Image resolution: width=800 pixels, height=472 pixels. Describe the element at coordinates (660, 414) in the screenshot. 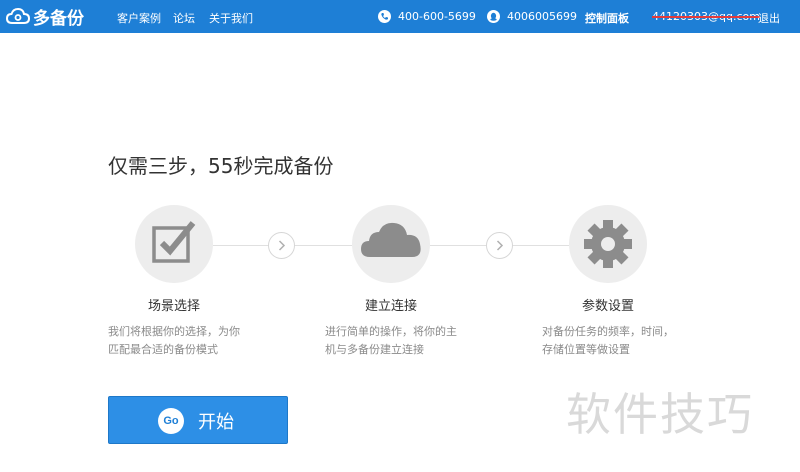

I see `watermark: 软件技巧` at that location.